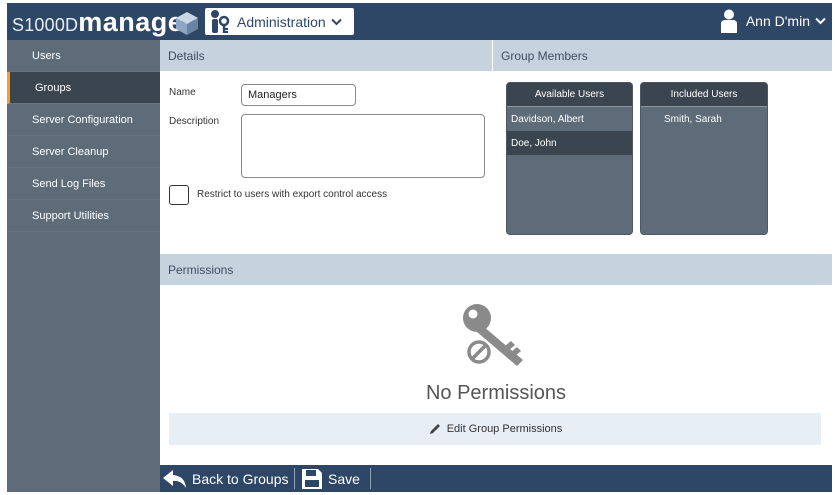 This screenshot has width=835, height=495. What do you see at coordinates (662, 55) in the screenshot?
I see `group-members-header: Group Members` at bounding box center [662, 55].